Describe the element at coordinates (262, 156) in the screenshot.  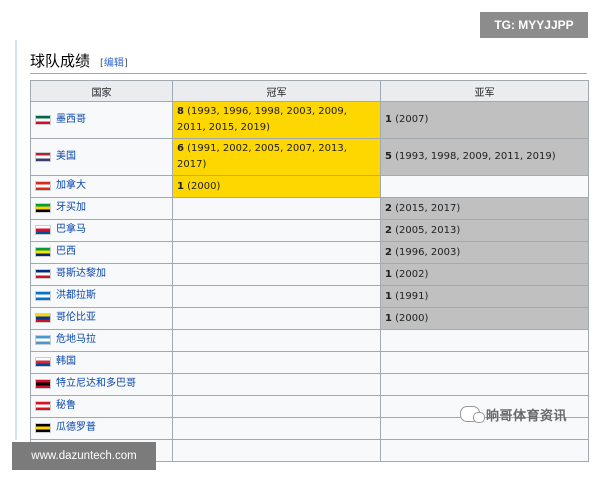
I see `title-years: (1991, 2002, 2005, 2007, 2013, 2017)` at that location.